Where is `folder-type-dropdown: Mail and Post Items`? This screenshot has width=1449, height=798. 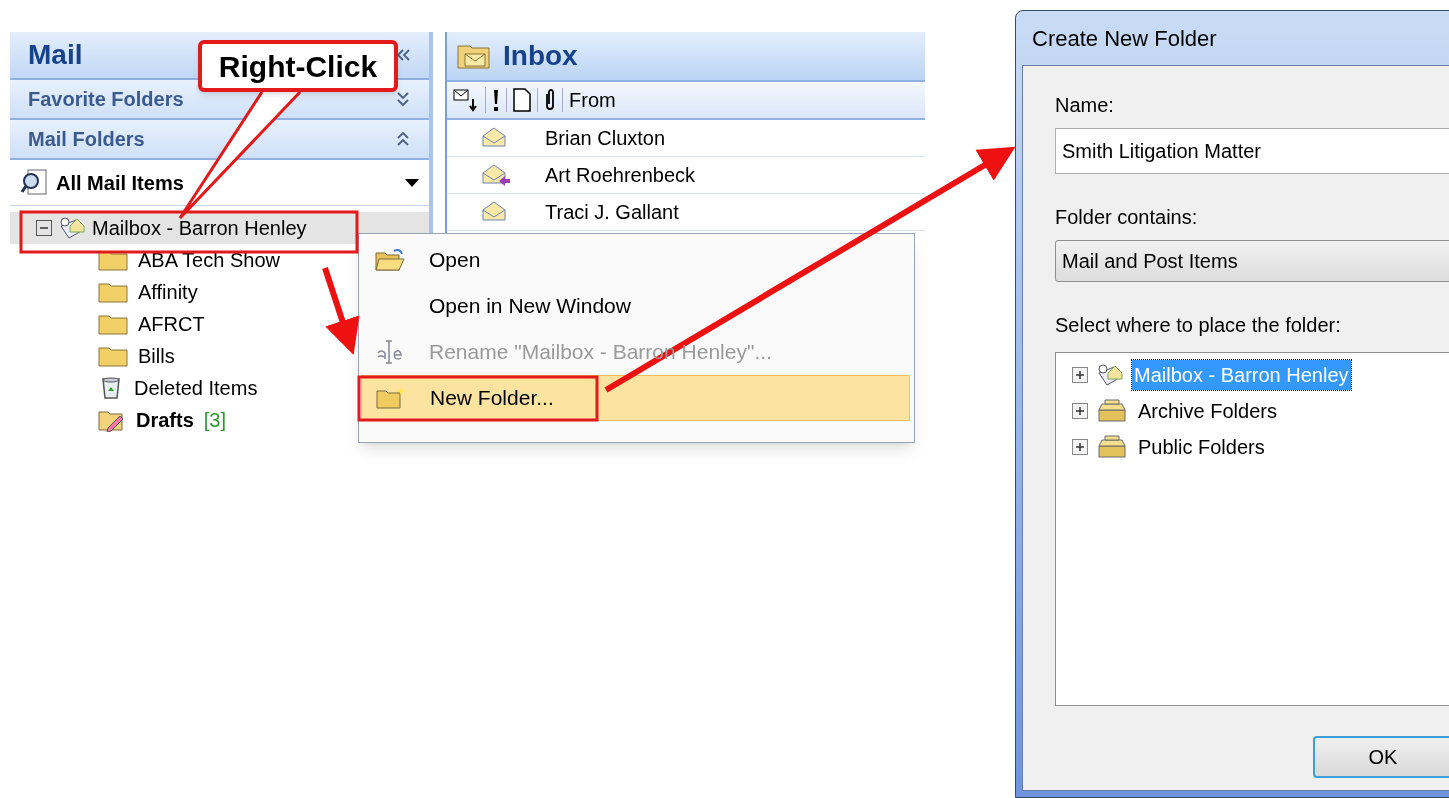 folder-type-dropdown: Mail and Post Items is located at coordinates (1252, 261).